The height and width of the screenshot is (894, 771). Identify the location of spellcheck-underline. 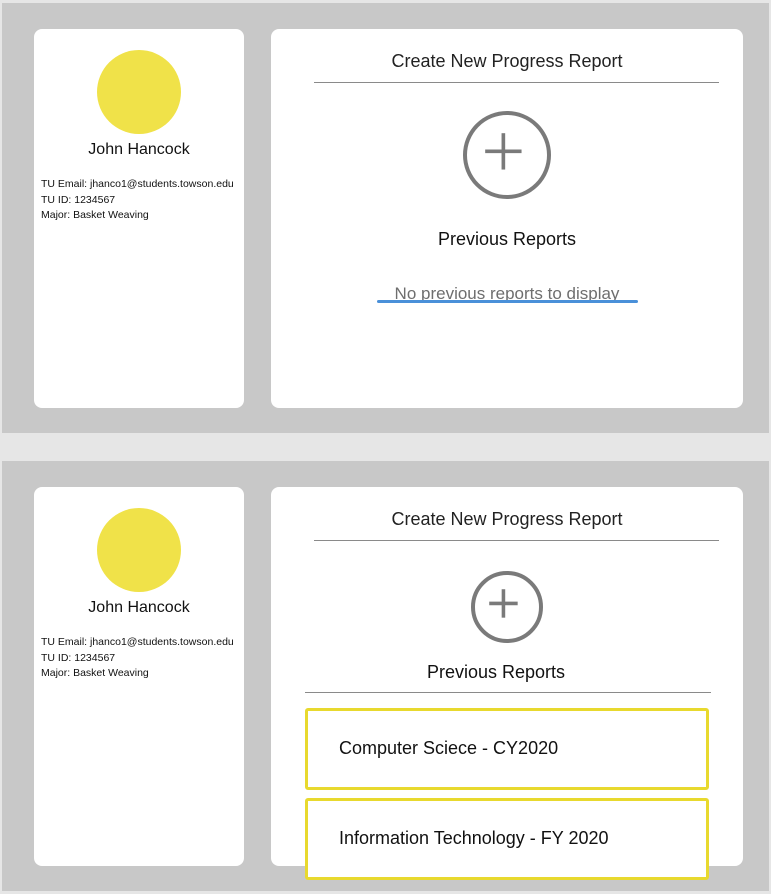
(507, 301).